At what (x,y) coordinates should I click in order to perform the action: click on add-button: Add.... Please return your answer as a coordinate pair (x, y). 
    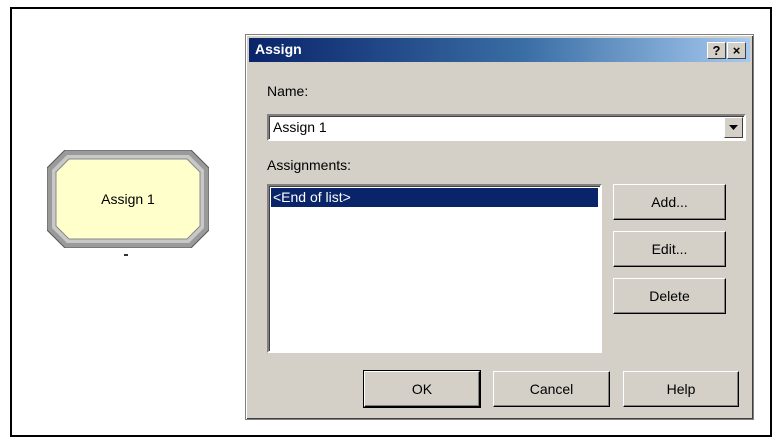
    Looking at the image, I should click on (669, 202).